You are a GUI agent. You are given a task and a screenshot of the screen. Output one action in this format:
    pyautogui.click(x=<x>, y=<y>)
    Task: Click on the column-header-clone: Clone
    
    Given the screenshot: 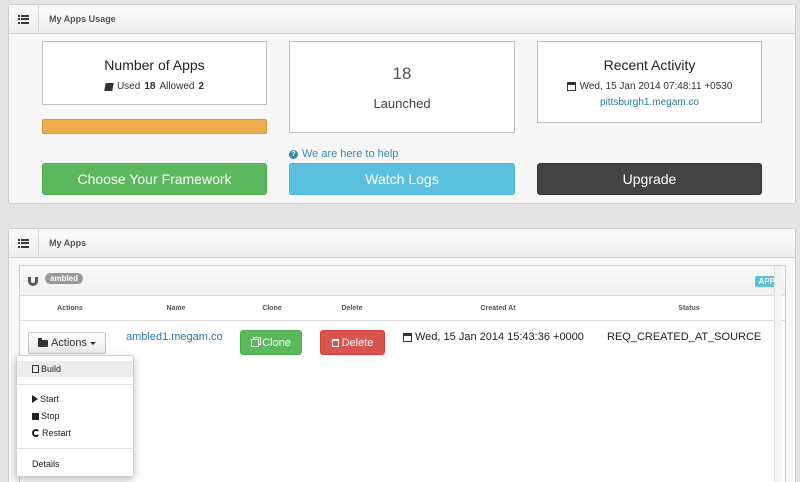 What is the action you would take?
    pyautogui.click(x=272, y=308)
    